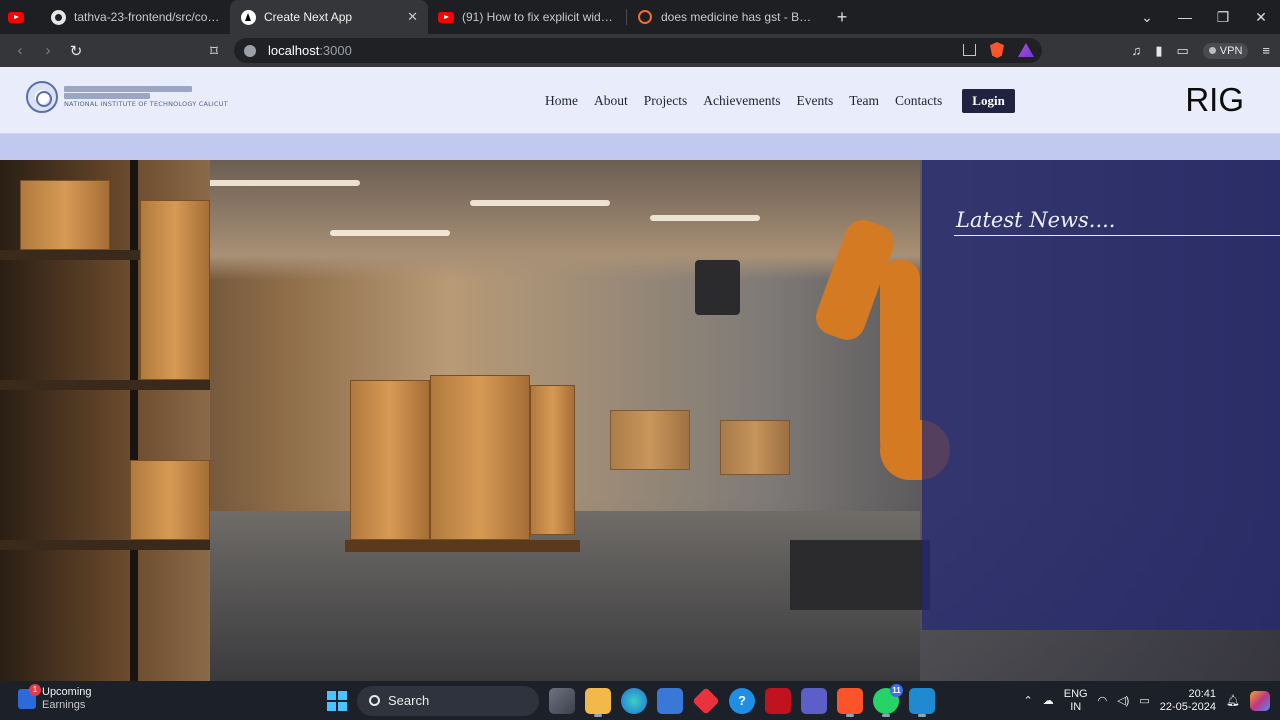 The height and width of the screenshot is (720, 1280). I want to click on onedrive-icon: ☁, so click(1048, 700).